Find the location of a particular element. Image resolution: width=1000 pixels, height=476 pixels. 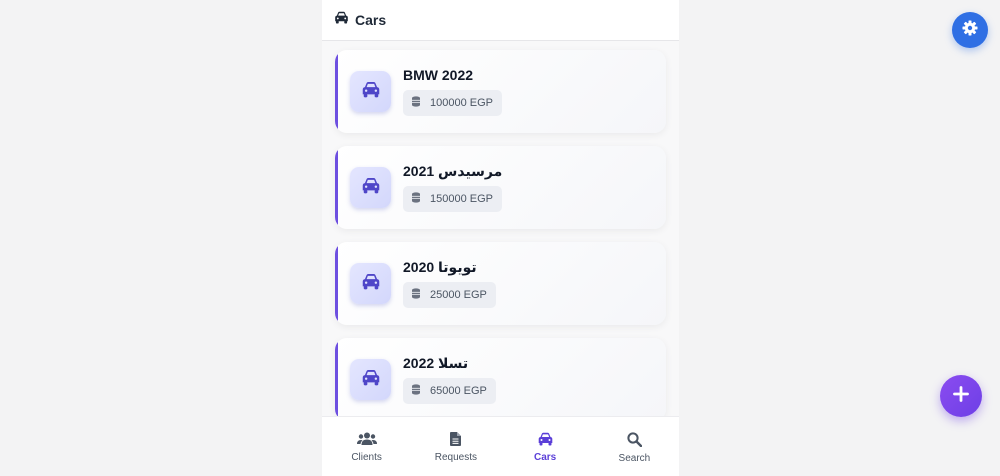

file-icon is located at coordinates (456, 440).